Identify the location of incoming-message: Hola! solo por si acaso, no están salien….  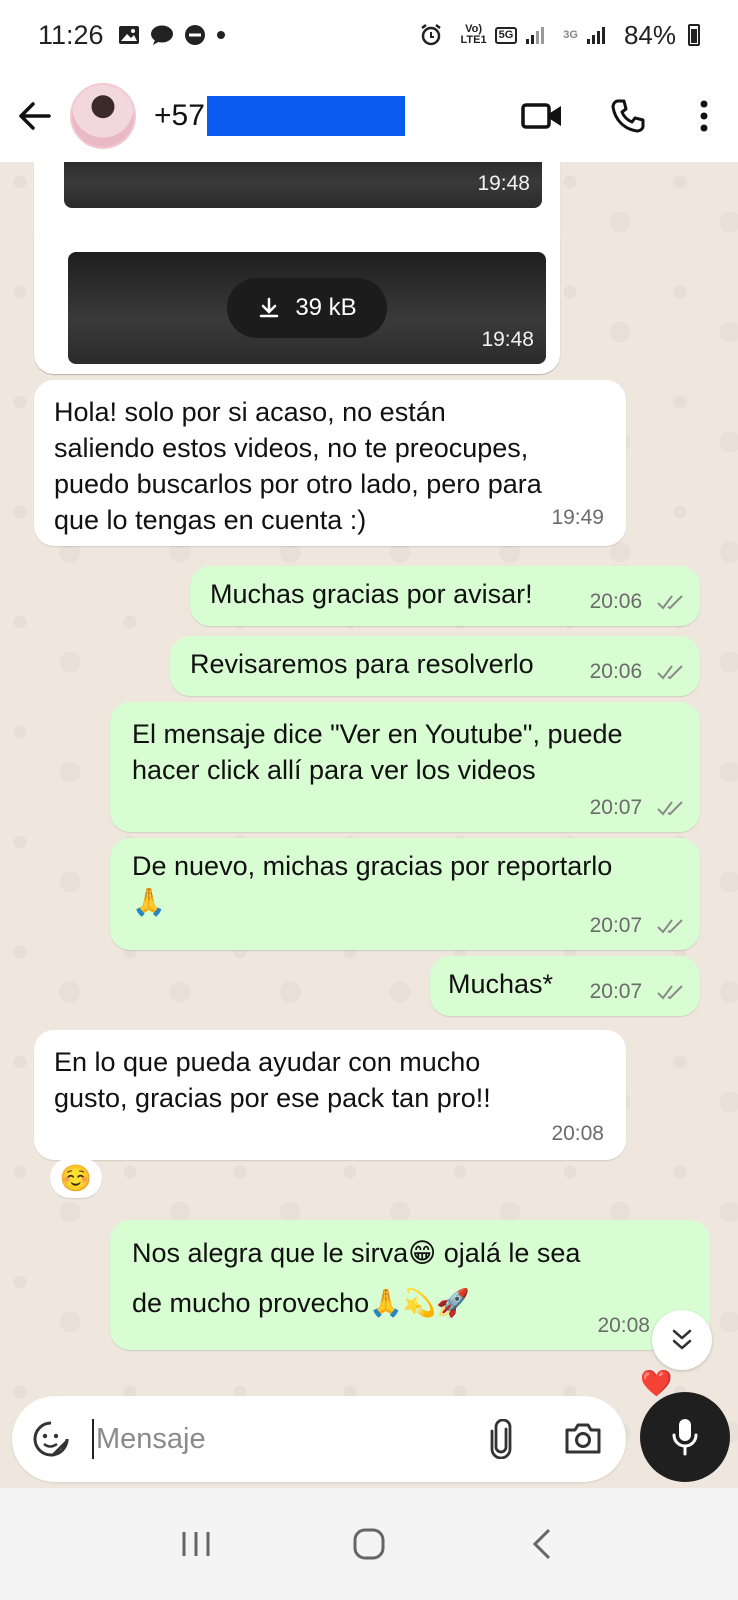
(330, 463).